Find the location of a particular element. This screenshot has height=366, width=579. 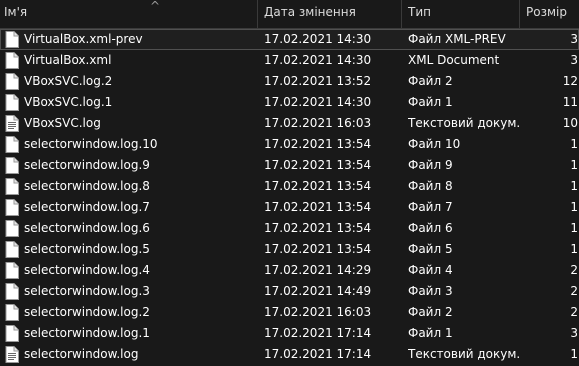

file-date: 17.02.2021 14:29 is located at coordinates (318, 270).